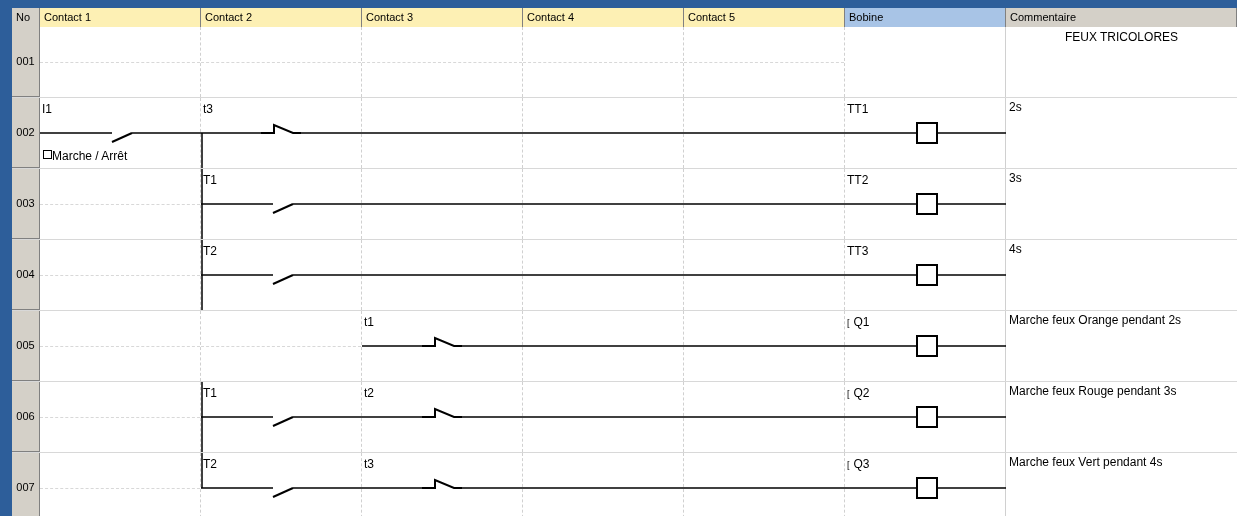 Image resolution: width=1237 pixels, height=516 pixels. What do you see at coordinates (861, 393) in the screenshot?
I see `coil-label: Q2` at bounding box center [861, 393].